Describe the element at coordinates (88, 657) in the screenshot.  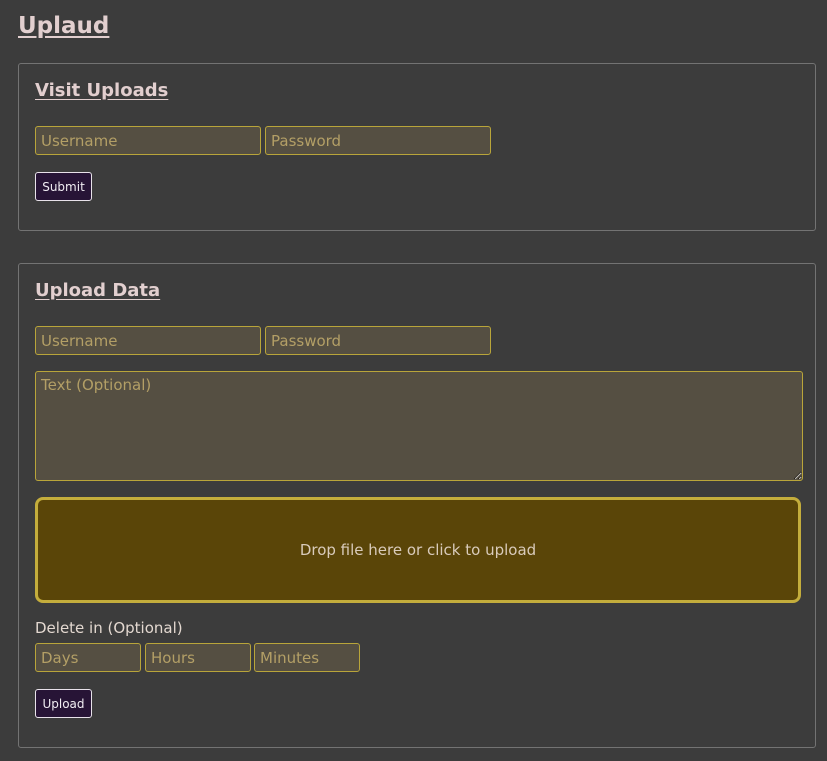
I see `delete-days-input` at that location.